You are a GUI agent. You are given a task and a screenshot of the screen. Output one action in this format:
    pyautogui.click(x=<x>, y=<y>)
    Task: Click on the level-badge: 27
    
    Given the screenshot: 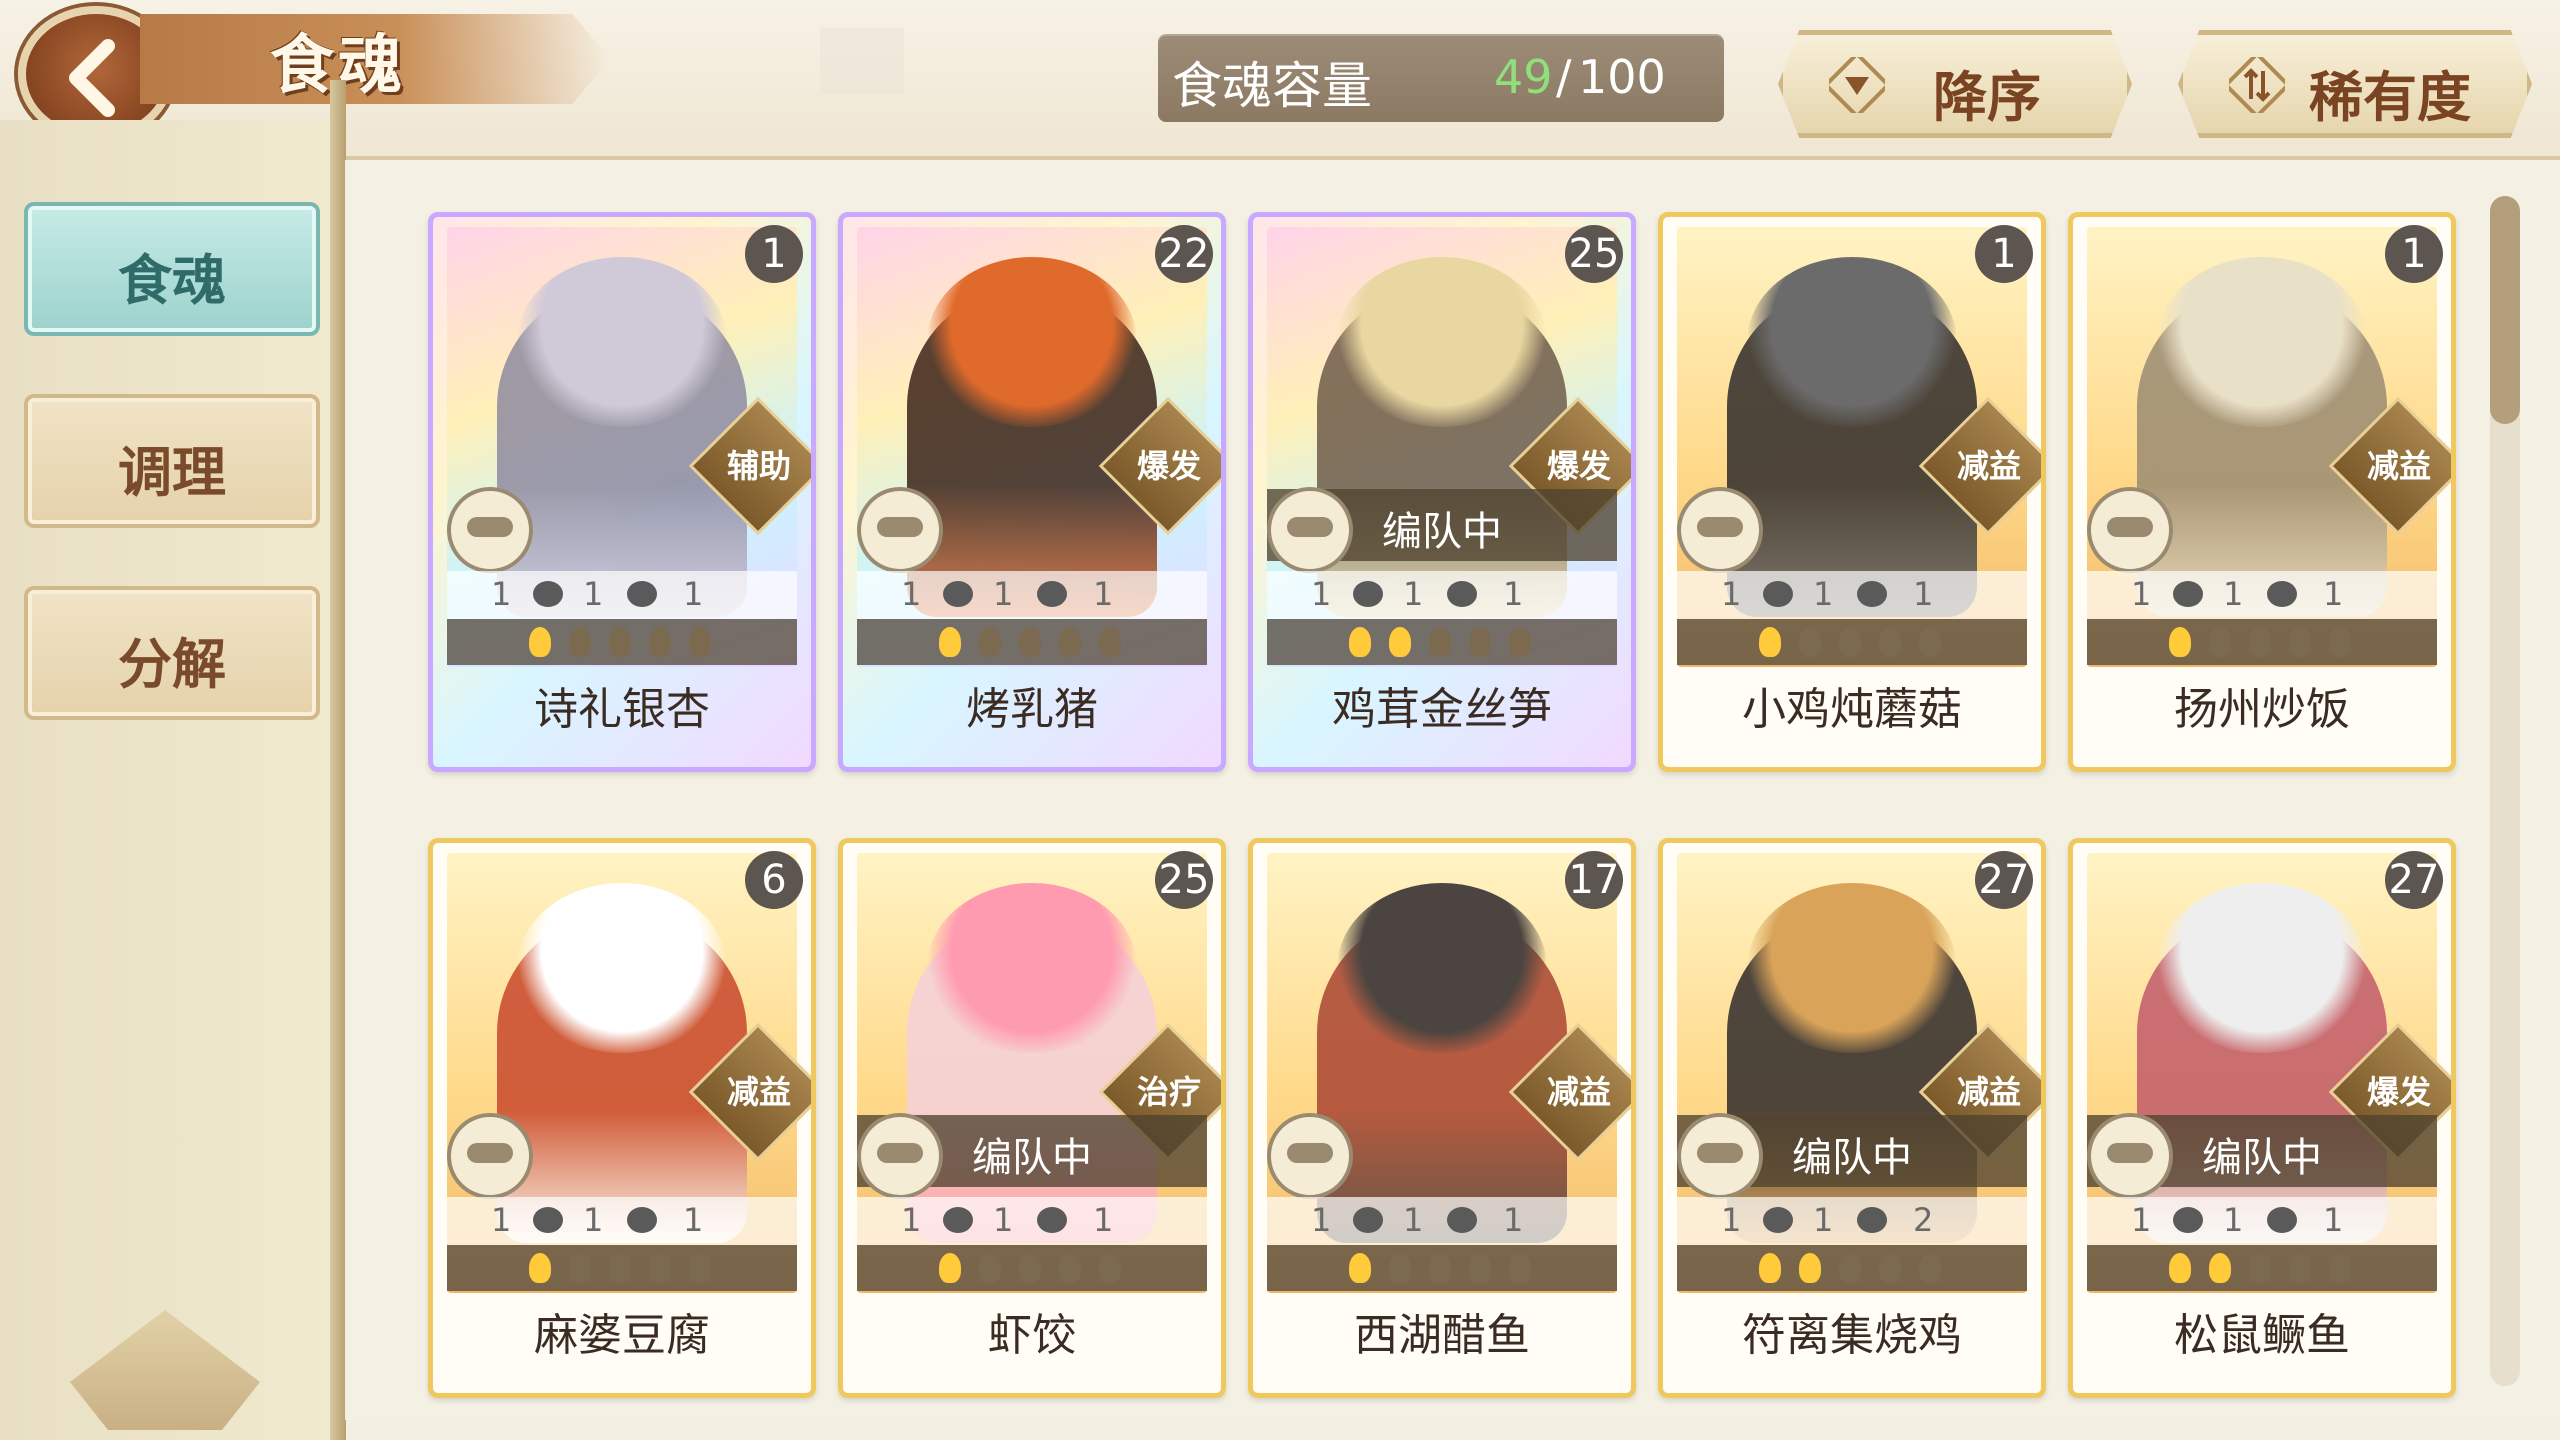 What is the action you would take?
    pyautogui.click(x=2004, y=880)
    